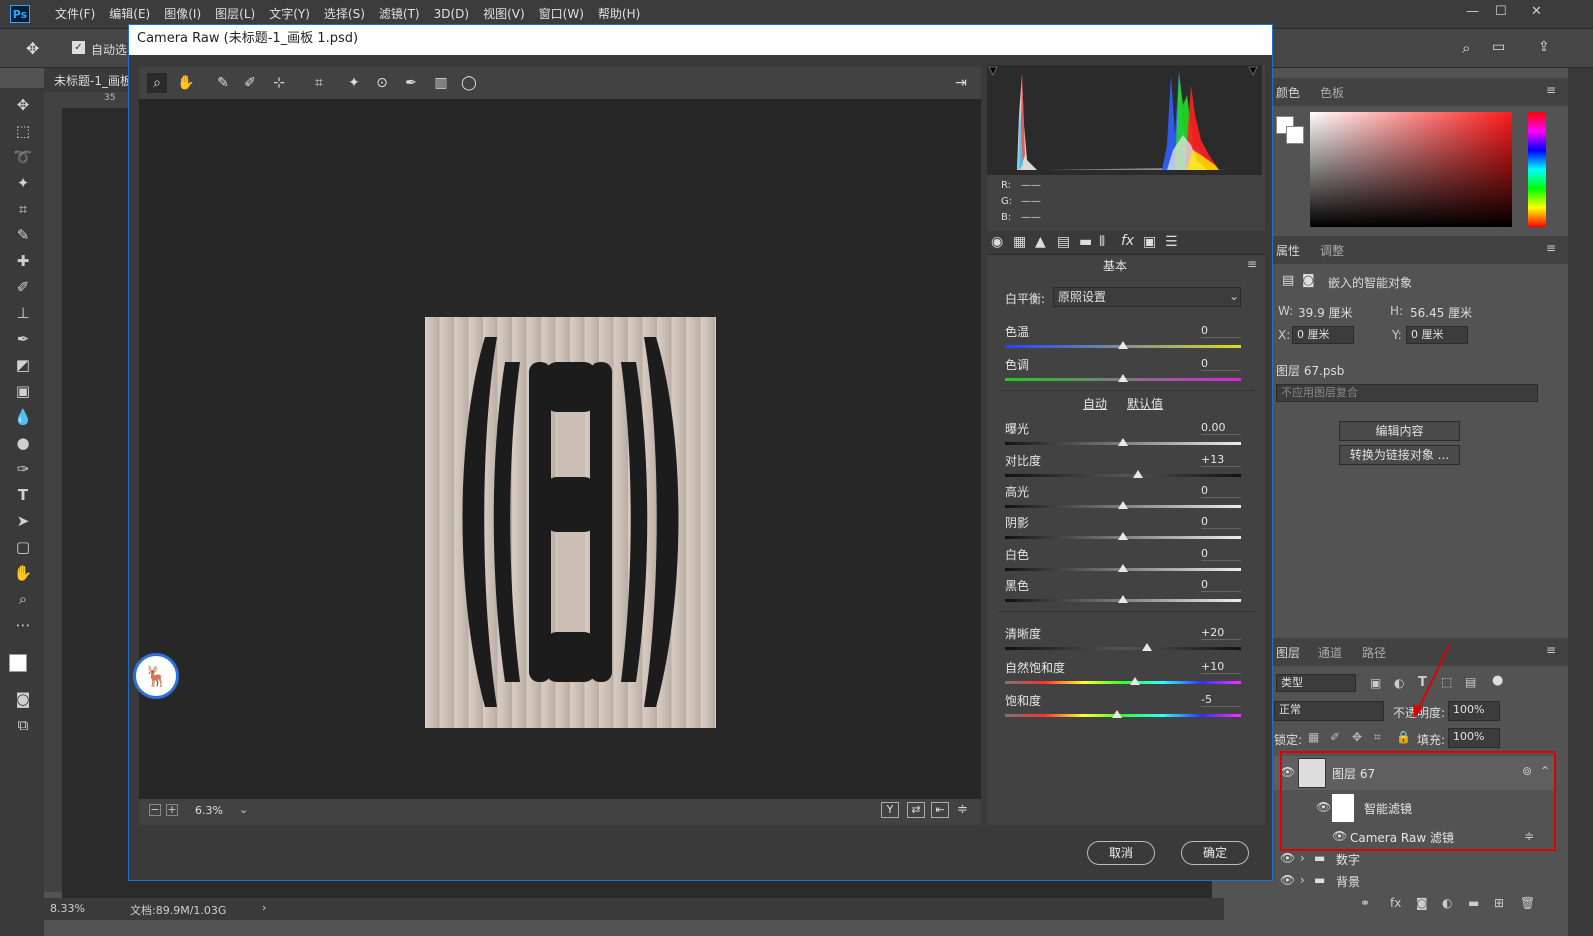 The height and width of the screenshot is (936, 1593). Describe the element at coordinates (155, 810) in the screenshot. I see `zoom-out-button: −` at that location.